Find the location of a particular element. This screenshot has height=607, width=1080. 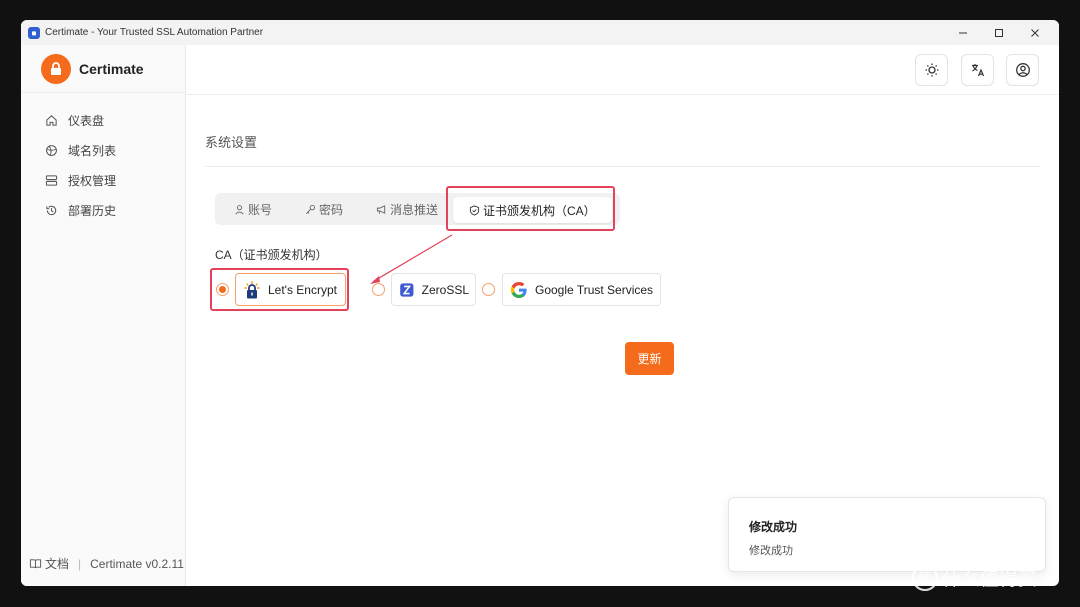

zerossl-logo-icon is located at coordinates (407, 289).